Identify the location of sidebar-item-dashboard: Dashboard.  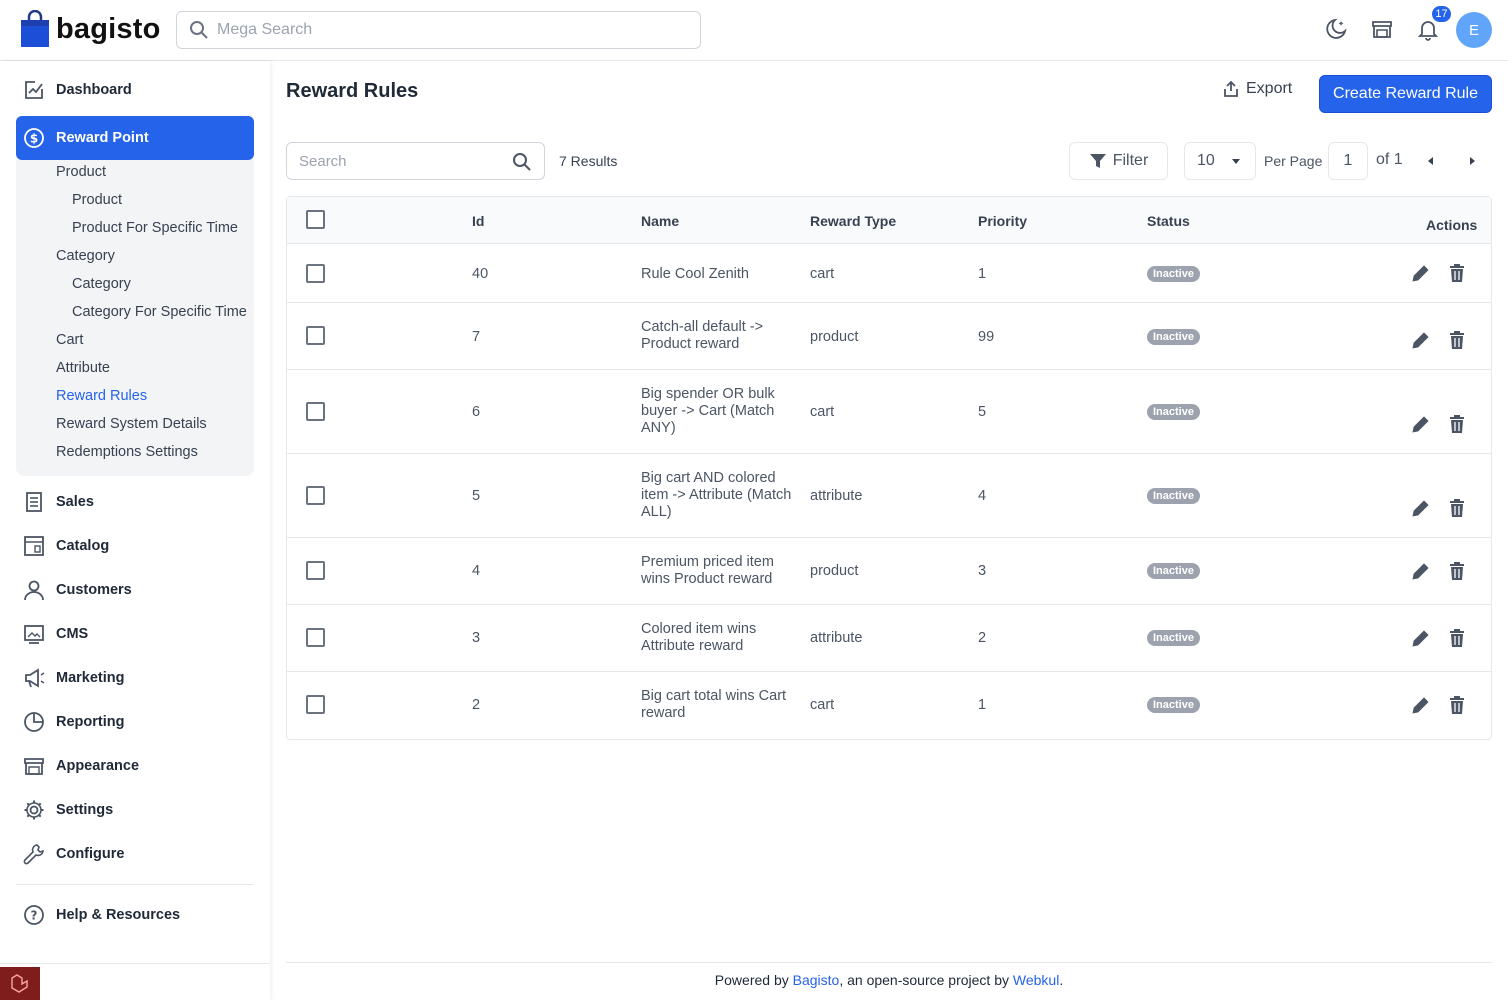
(135, 90).